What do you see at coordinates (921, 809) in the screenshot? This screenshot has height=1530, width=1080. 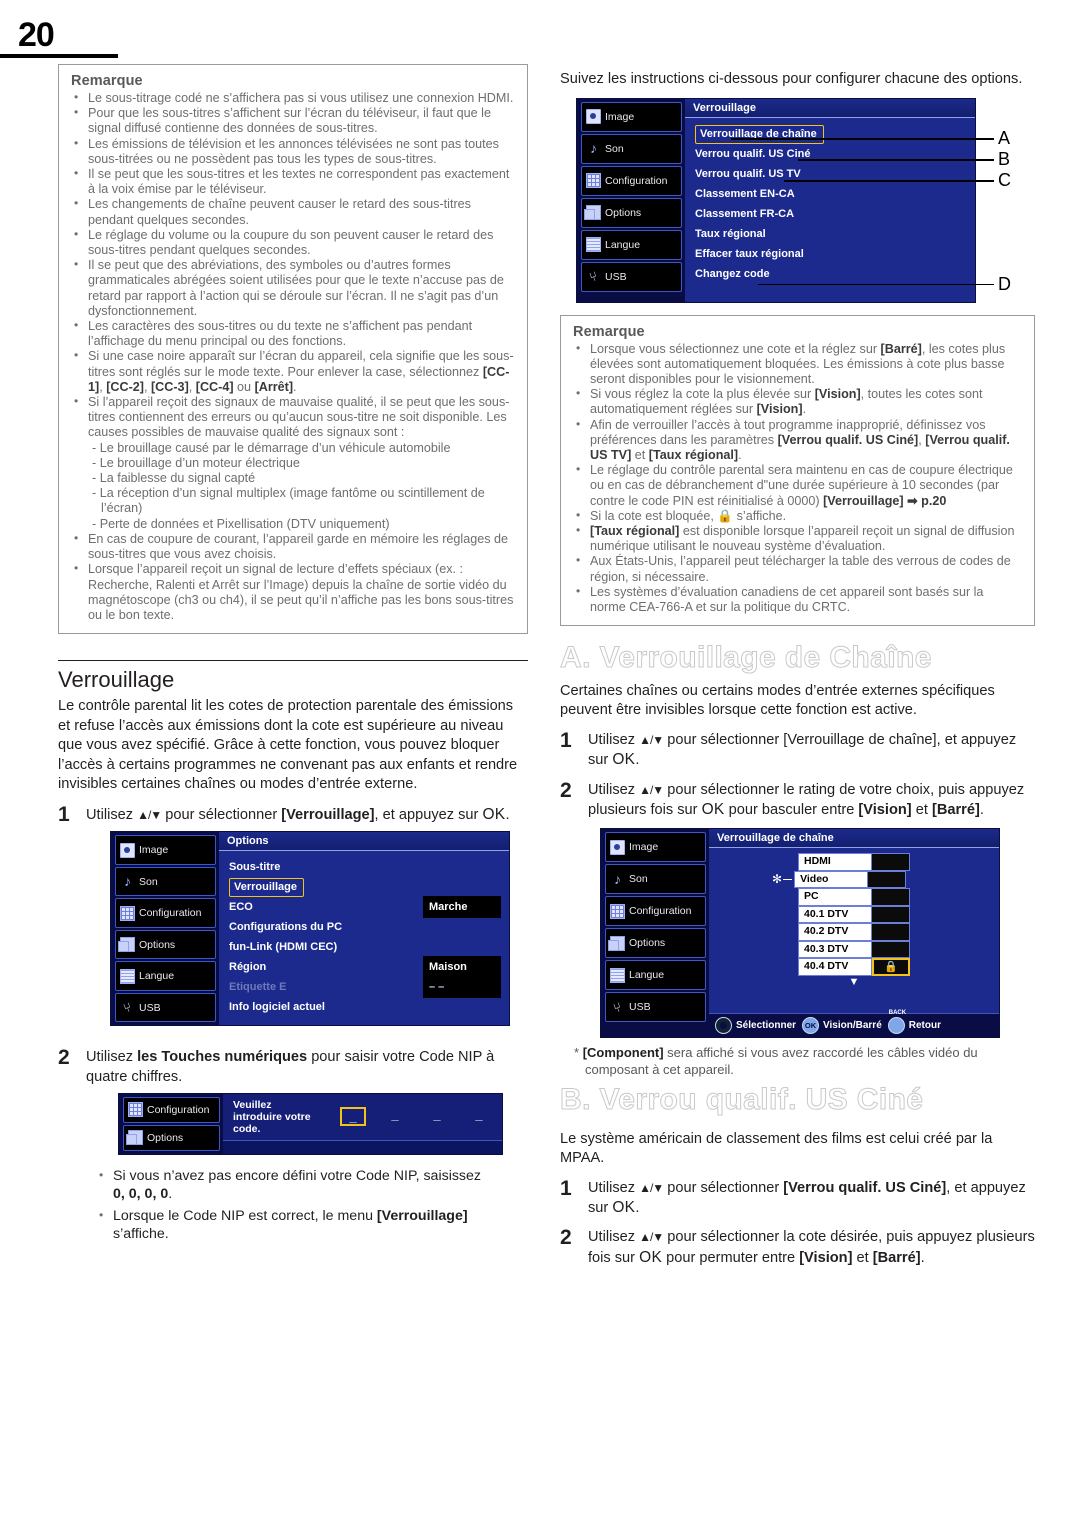 I see `step-conj: et` at bounding box center [921, 809].